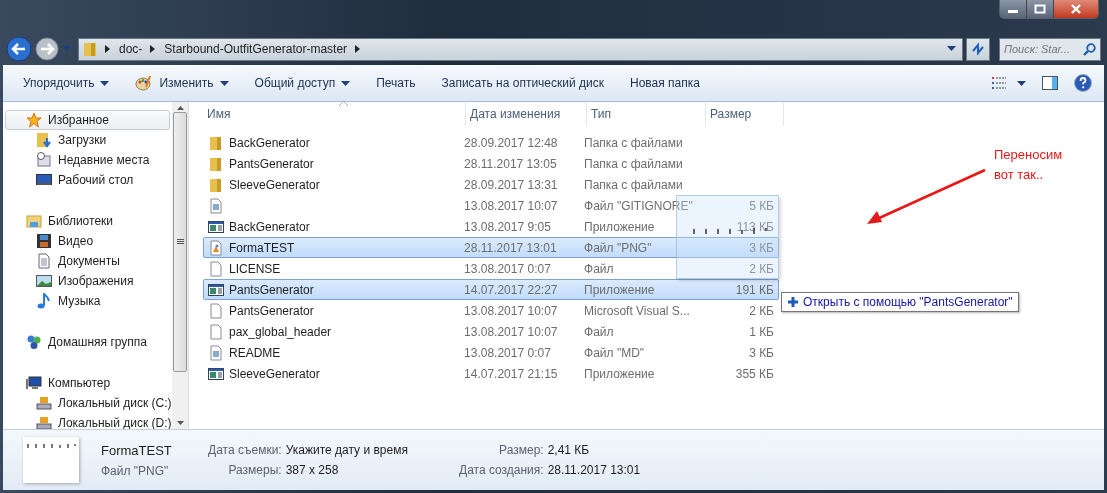 The height and width of the screenshot is (493, 1107). I want to click on property-value: 387 x 258, so click(312, 470).